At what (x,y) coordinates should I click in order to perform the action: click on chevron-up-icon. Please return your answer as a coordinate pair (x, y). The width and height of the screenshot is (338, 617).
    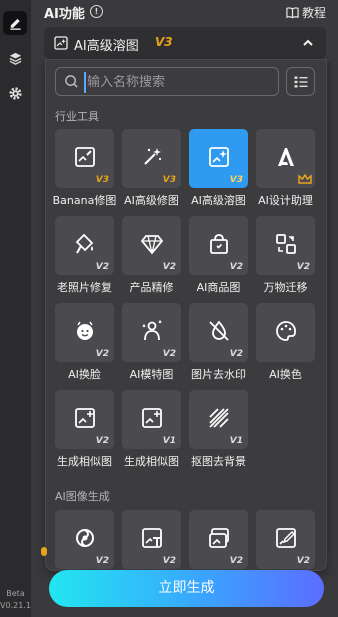
    Looking at the image, I should click on (308, 43).